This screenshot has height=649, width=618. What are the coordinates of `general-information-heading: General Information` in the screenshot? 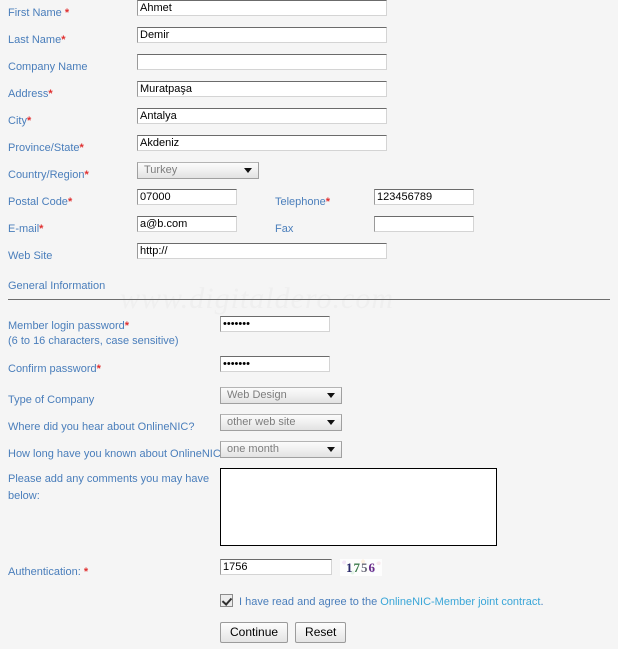 It's located at (57, 286).